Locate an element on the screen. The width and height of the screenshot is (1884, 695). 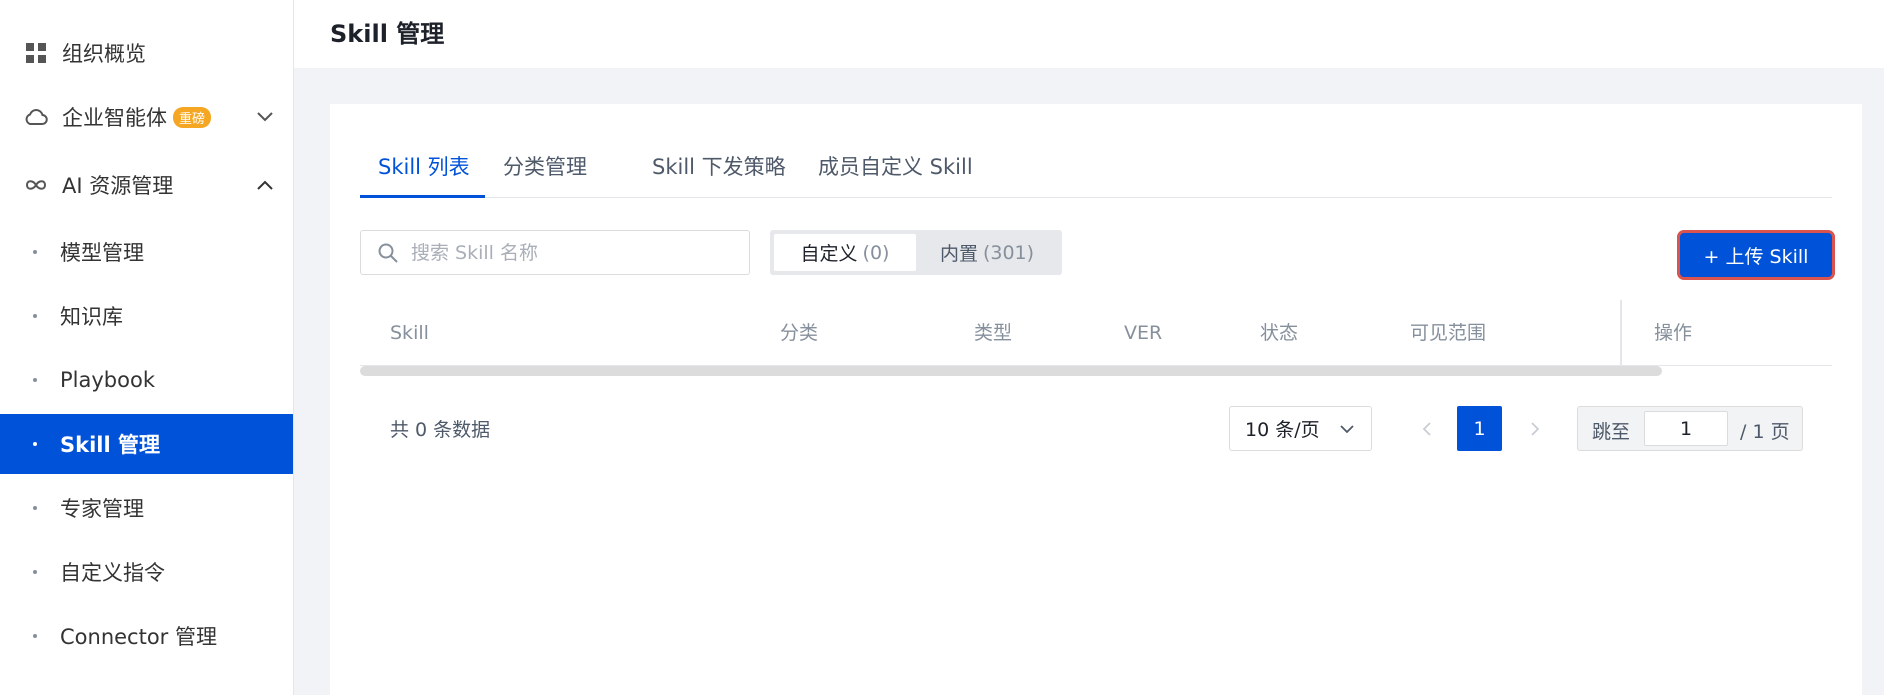
column-header-version: VER is located at coordinates (1143, 333).